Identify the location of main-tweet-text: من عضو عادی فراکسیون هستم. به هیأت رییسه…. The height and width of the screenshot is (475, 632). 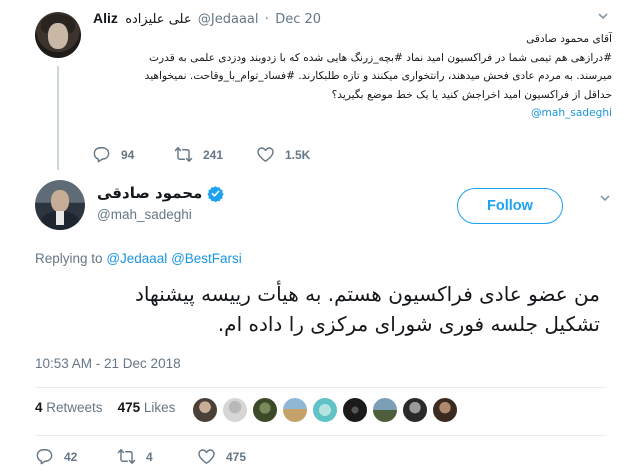
(330, 309).